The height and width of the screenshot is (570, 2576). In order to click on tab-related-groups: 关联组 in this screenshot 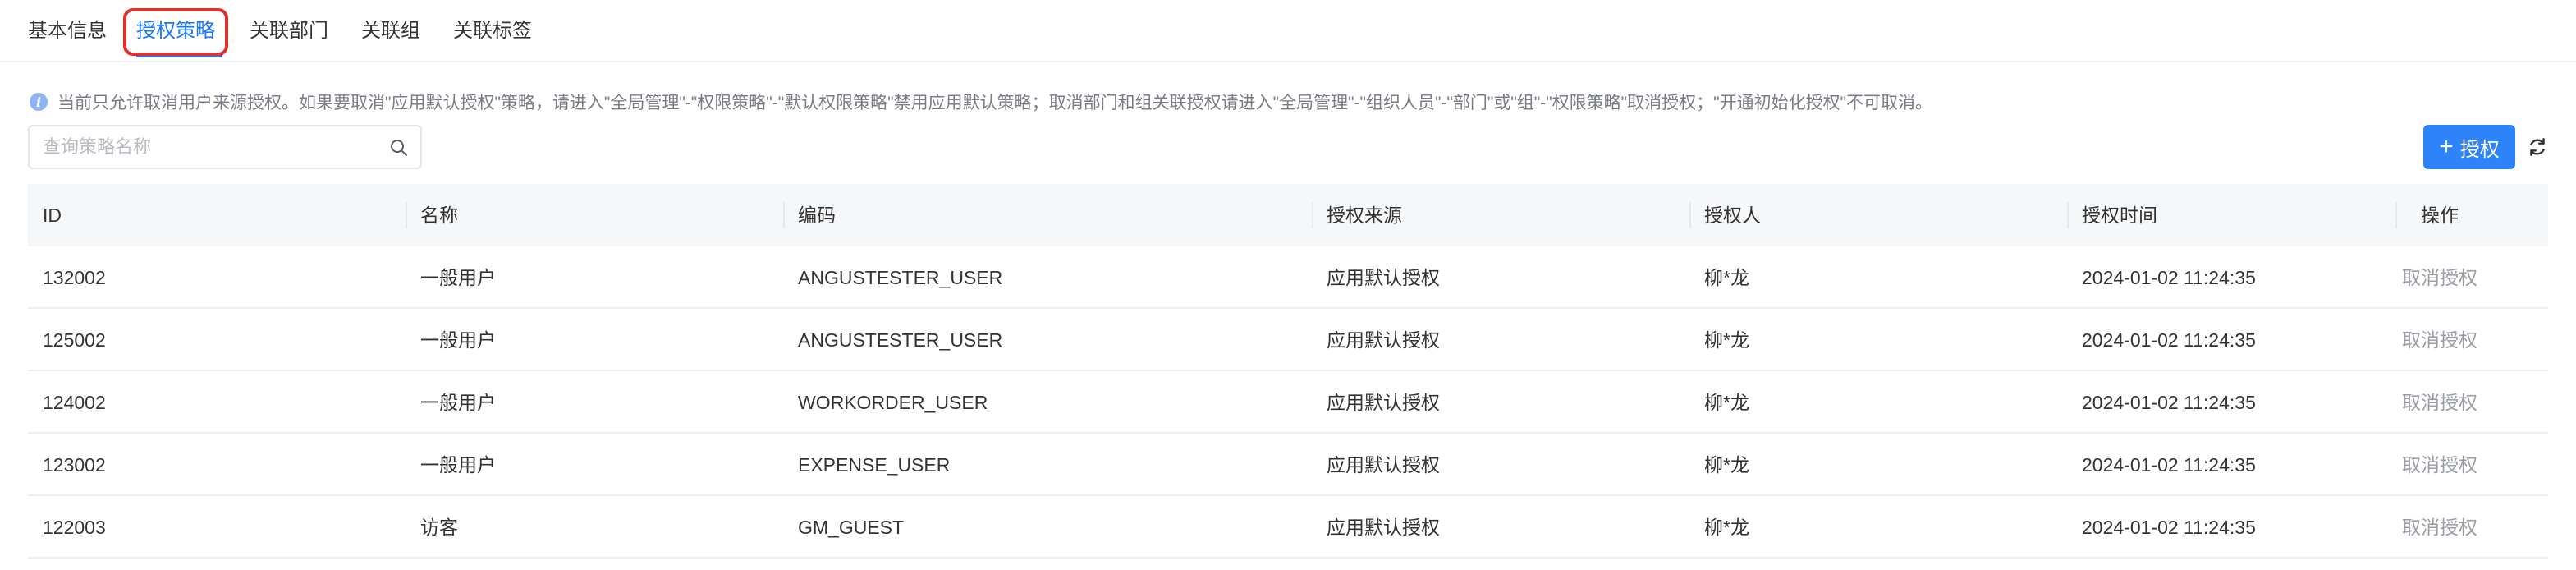, I will do `click(391, 31)`.